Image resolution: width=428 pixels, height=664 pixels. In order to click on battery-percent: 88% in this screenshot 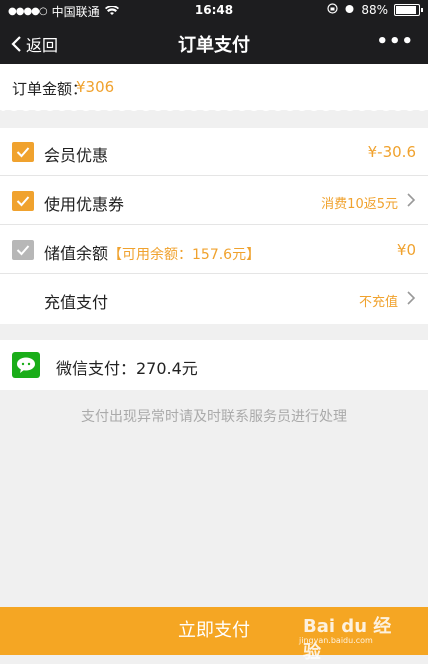, I will do `click(374, 10)`.